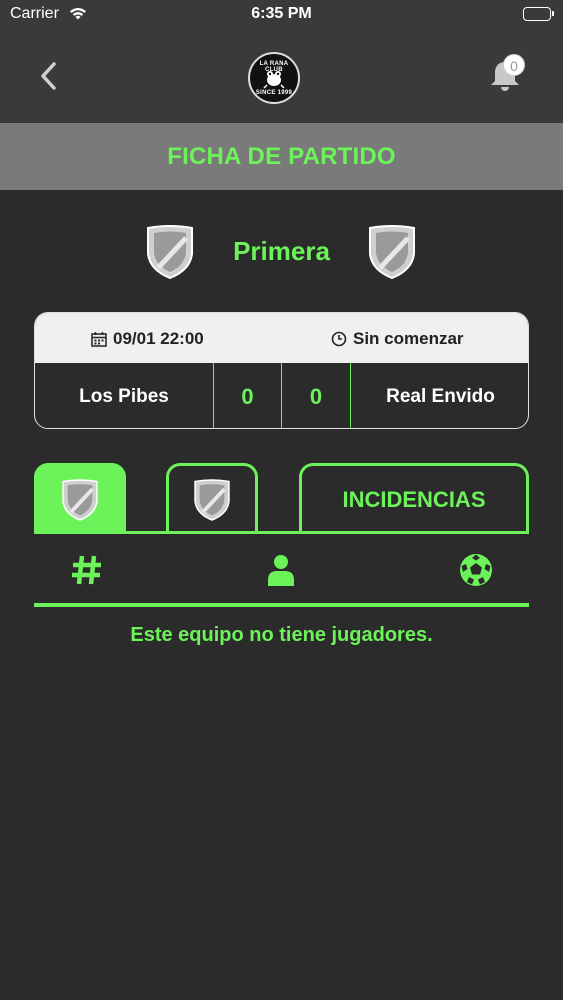 Image resolution: width=563 pixels, height=1000 pixels. Describe the element at coordinates (281, 251) in the screenshot. I see `division-label: Primera` at that location.